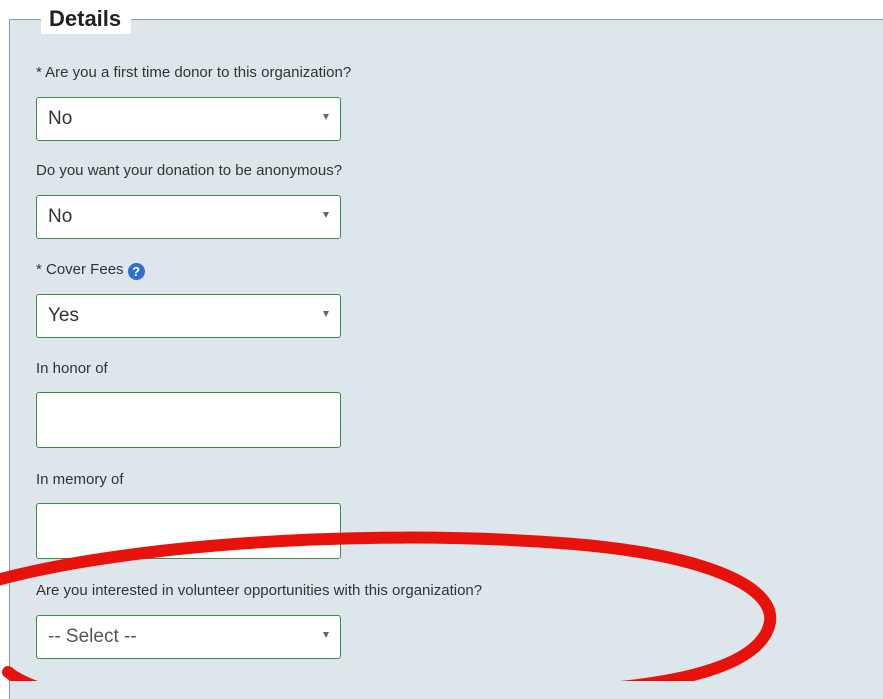 This screenshot has width=883, height=699. I want to click on question-circle-icon: ?, so click(136, 271).